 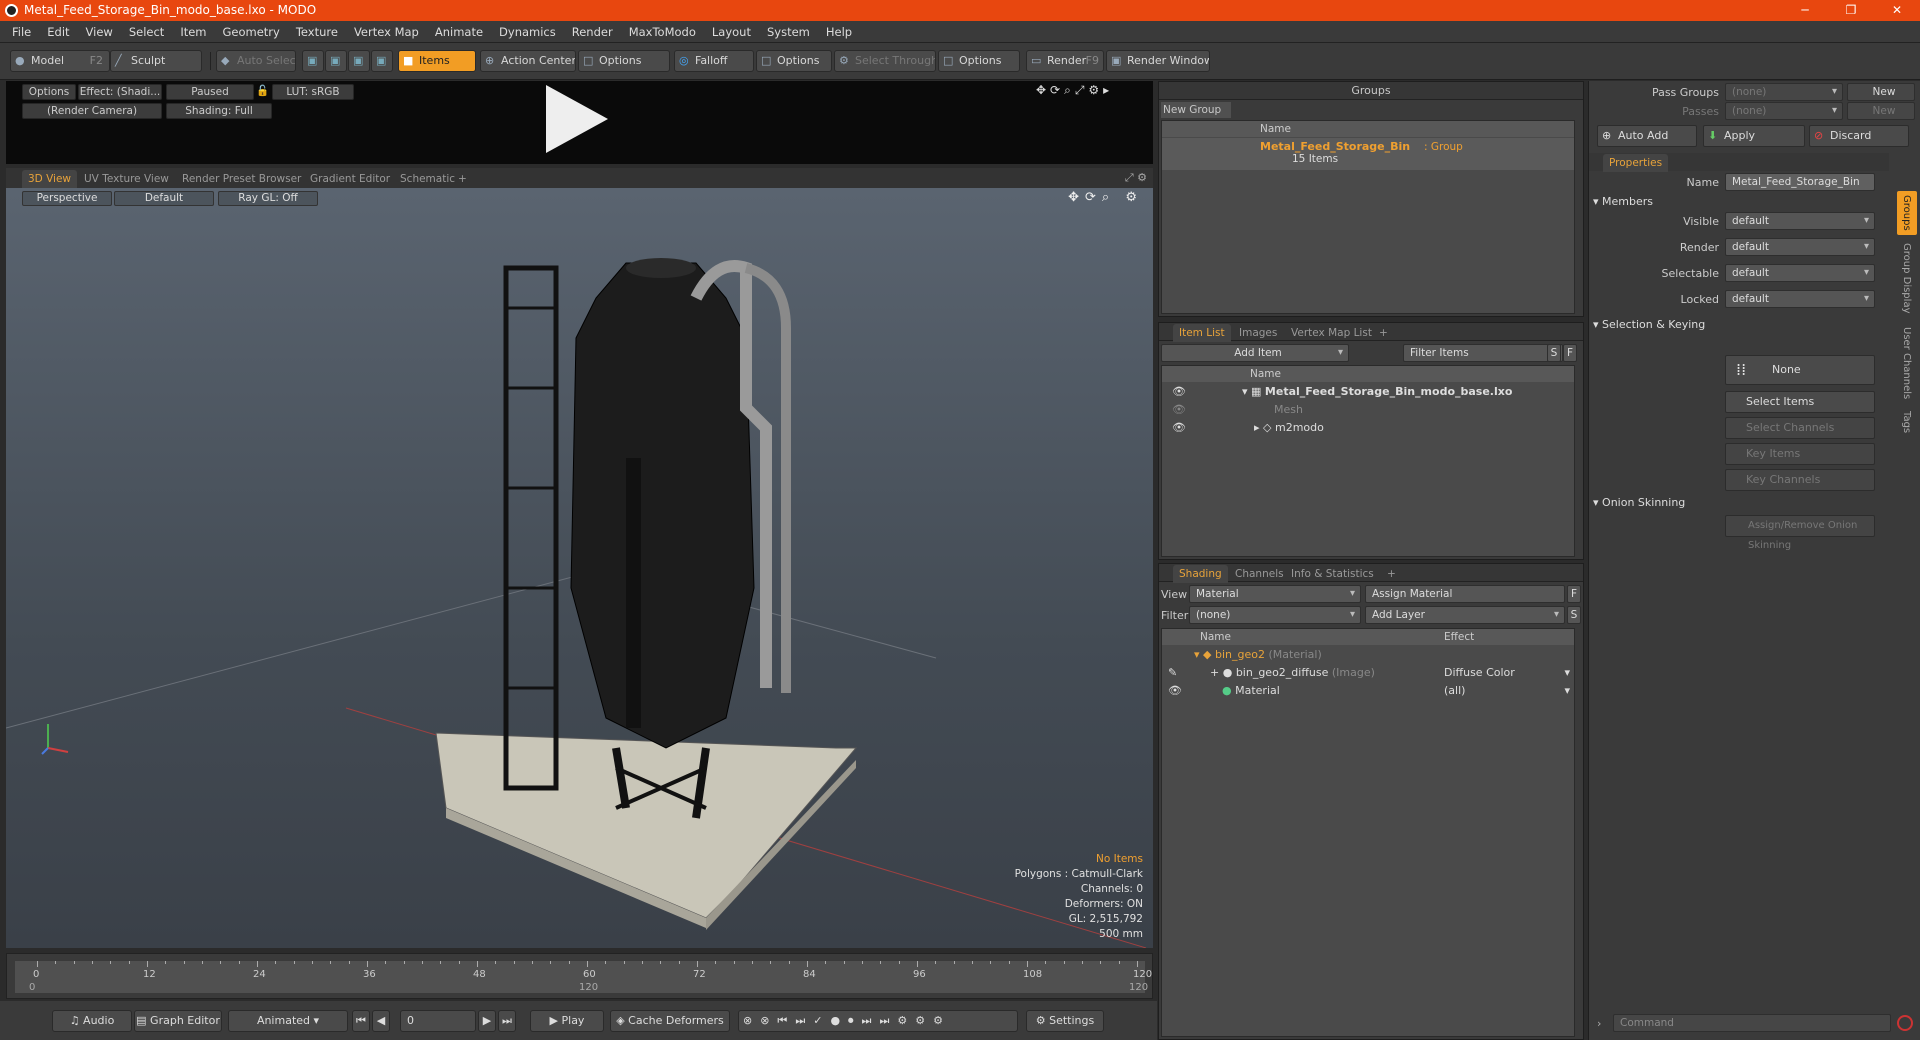 I want to click on menu-file: File, so click(x=21, y=32).